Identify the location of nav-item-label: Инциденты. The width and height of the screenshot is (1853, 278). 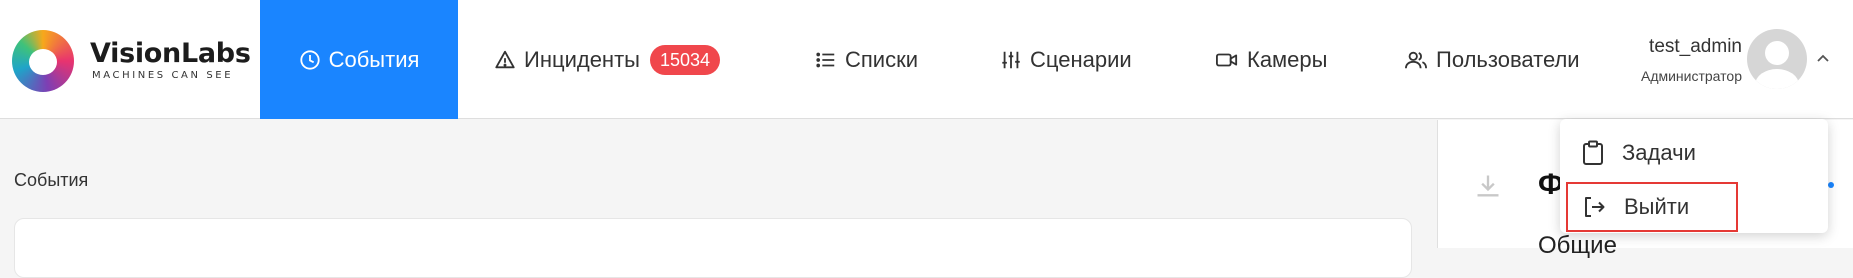
(582, 59).